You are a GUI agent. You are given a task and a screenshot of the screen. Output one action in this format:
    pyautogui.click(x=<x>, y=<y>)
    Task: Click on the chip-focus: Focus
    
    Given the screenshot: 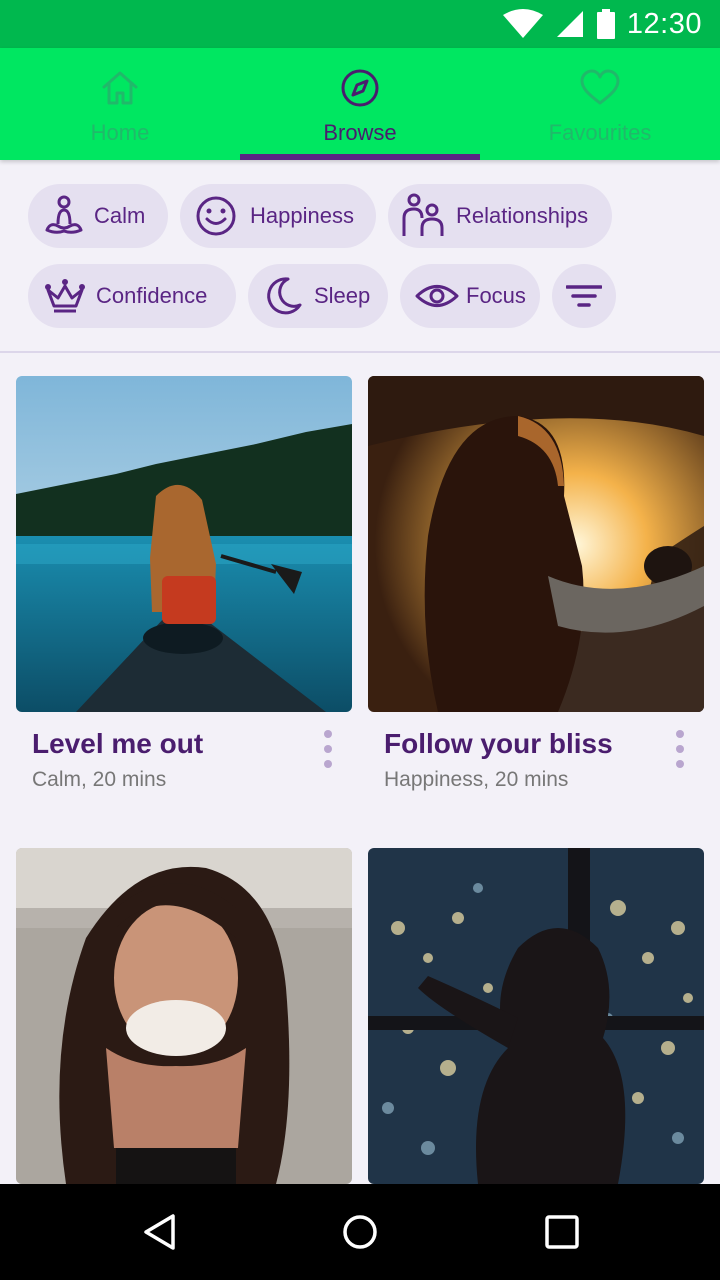 What is the action you would take?
    pyautogui.click(x=470, y=296)
    